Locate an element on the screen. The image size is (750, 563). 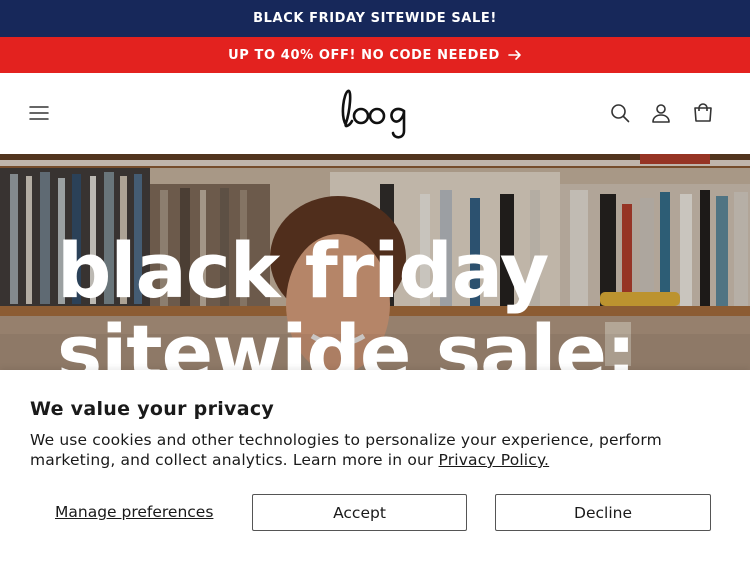
accept-button: Accept is located at coordinates (359, 512).